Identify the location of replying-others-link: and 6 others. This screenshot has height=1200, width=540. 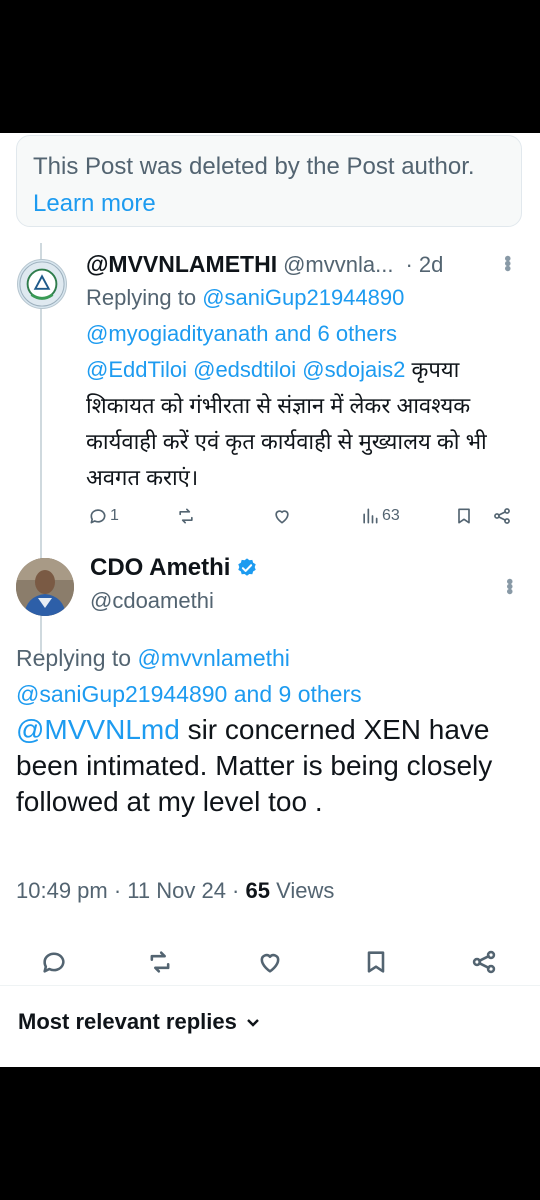
(336, 333).